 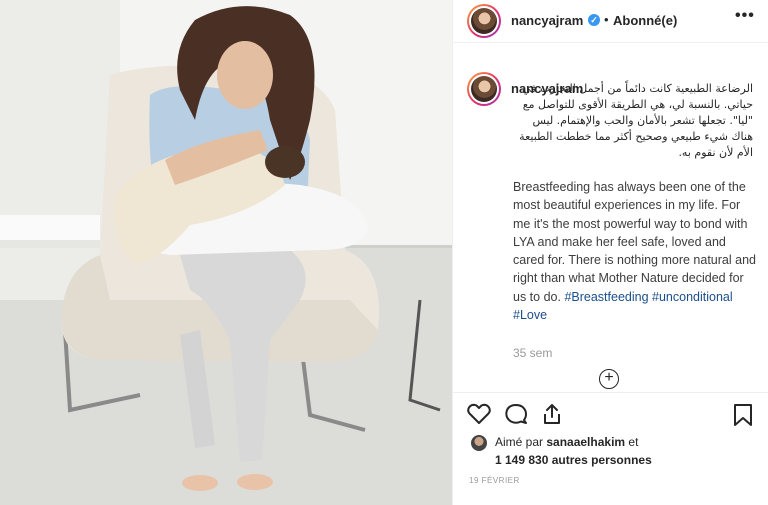 What do you see at coordinates (533, 353) in the screenshot?
I see `time-ago: 35 sem` at bounding box center [533, 353].